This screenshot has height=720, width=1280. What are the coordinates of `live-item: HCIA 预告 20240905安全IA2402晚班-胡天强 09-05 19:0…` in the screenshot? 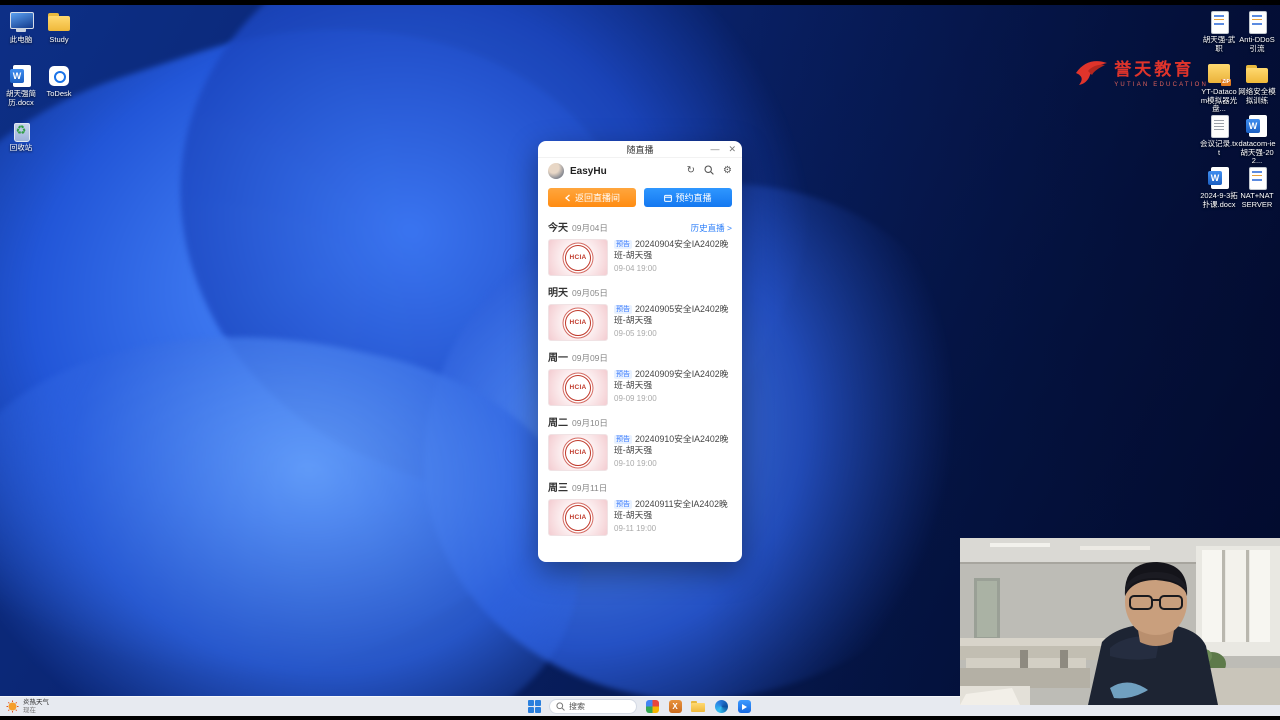 It's located at (640, 322).